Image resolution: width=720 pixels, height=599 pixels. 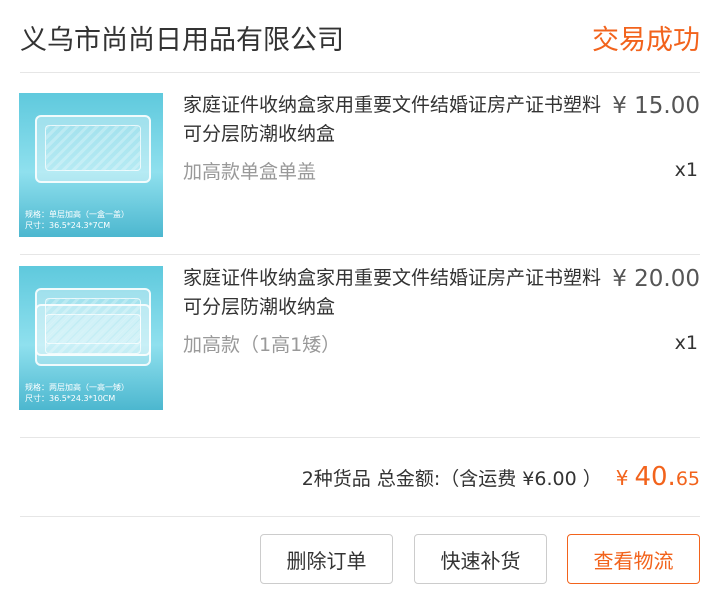 What do you see at coordinates (77, 220) in the screenshot?
I see `product-image-spec: 规格：单层加高（一盒一盖） 尺寸：36.5*24.3*7CM` at bounding box center [77, 220].